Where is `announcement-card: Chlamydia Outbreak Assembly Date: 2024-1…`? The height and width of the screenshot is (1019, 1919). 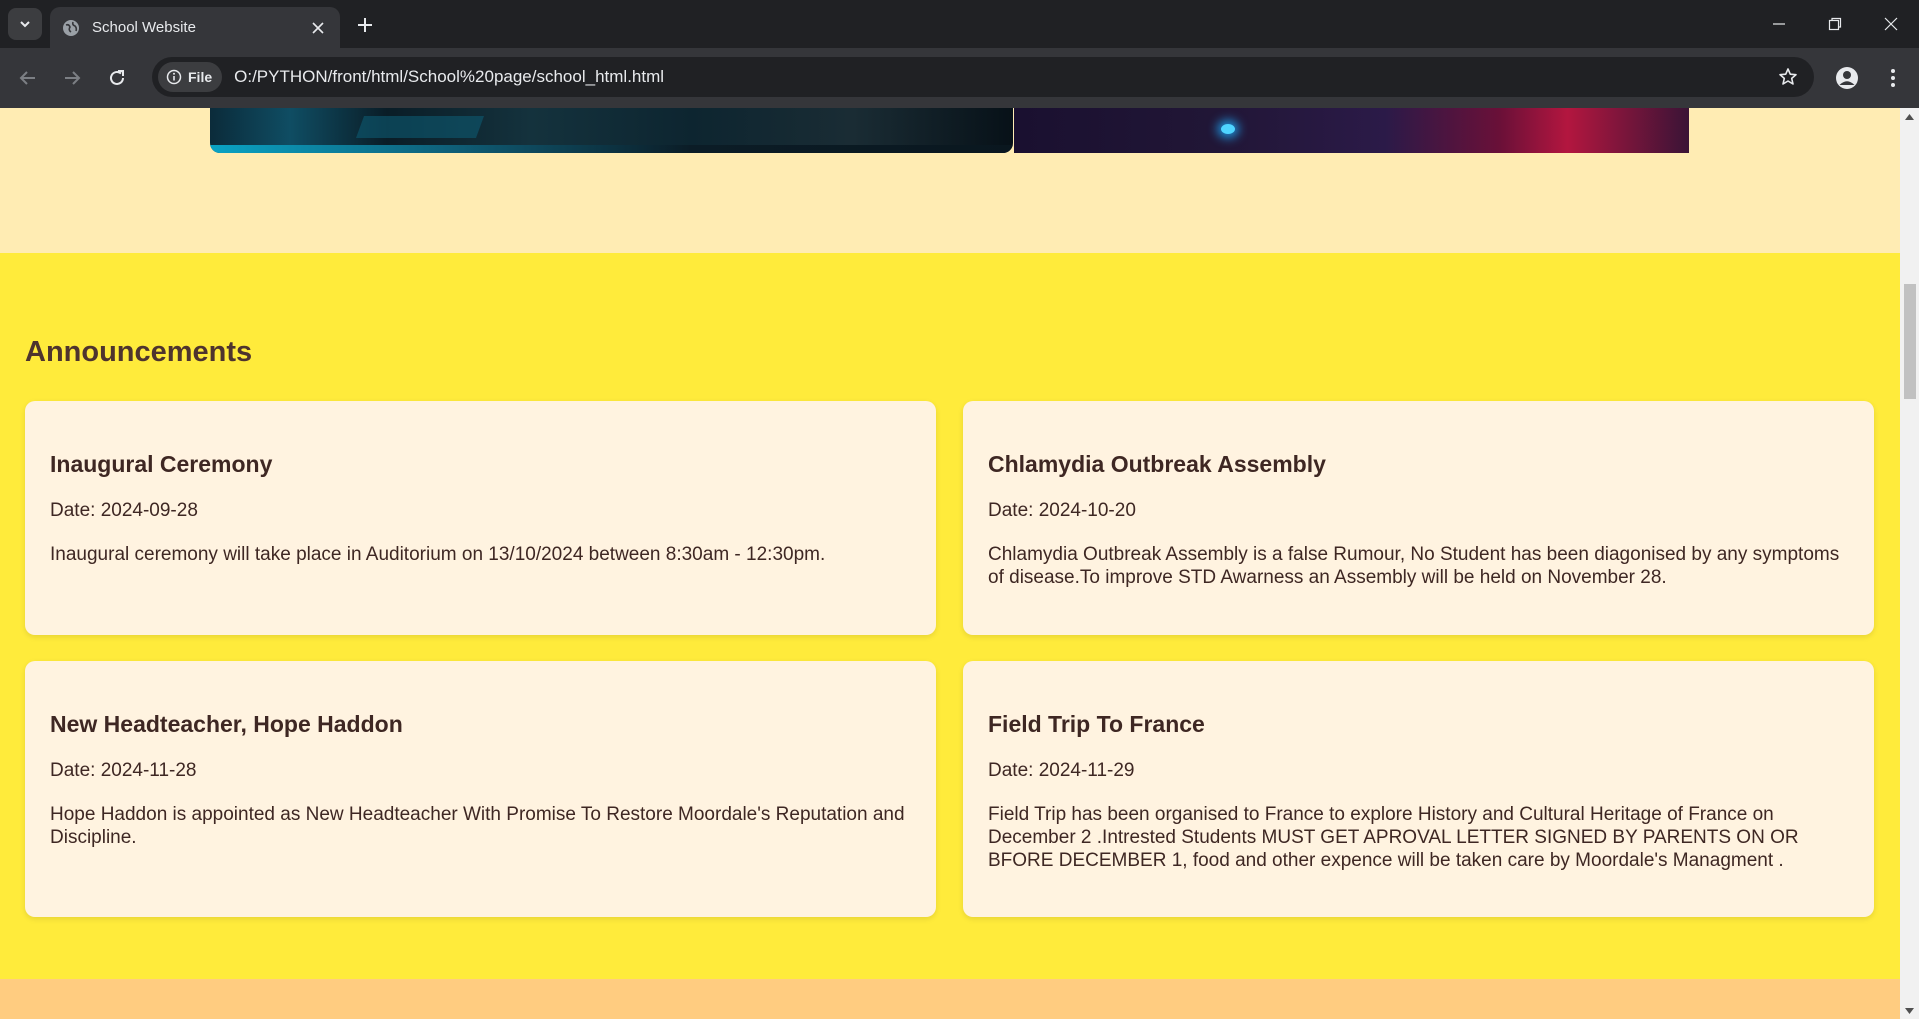
announcement-card: Chlamydia Outbreak Assembly Date: 2024-1… is located at coordinates (1418, 518).